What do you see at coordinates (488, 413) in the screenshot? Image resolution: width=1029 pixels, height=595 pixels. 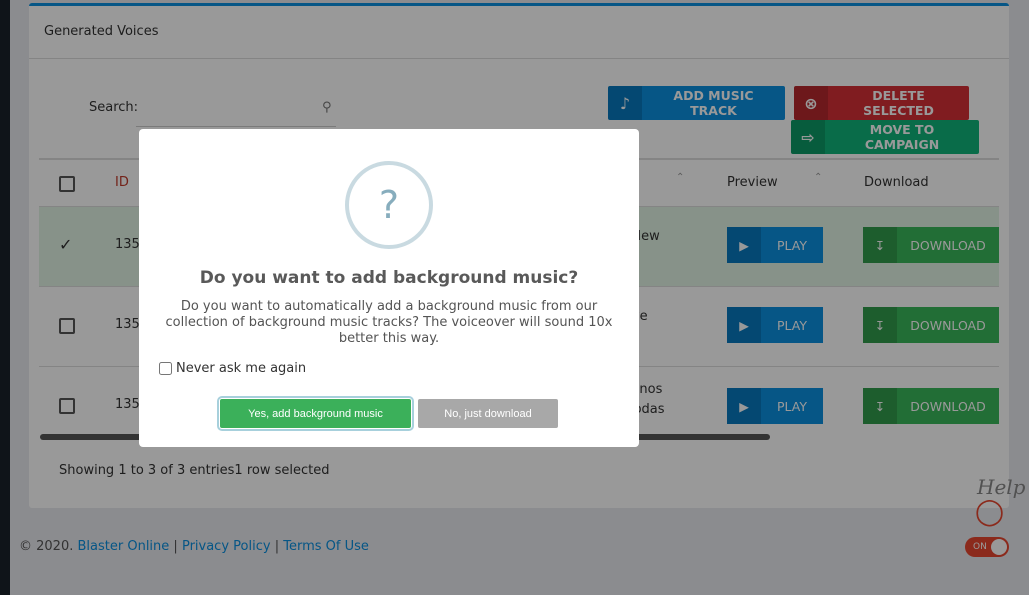 I see `no-just-download-button: No, just download` at bounding box center [488, 413].